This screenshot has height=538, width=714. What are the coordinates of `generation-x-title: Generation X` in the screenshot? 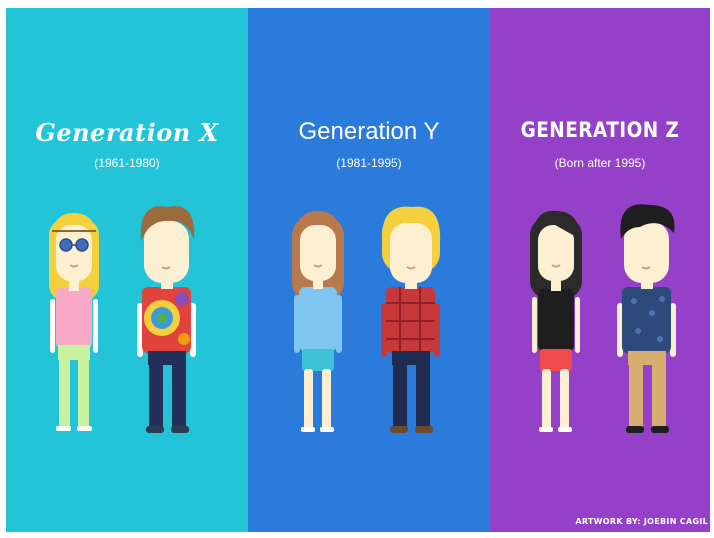 It's located at (127, 132).